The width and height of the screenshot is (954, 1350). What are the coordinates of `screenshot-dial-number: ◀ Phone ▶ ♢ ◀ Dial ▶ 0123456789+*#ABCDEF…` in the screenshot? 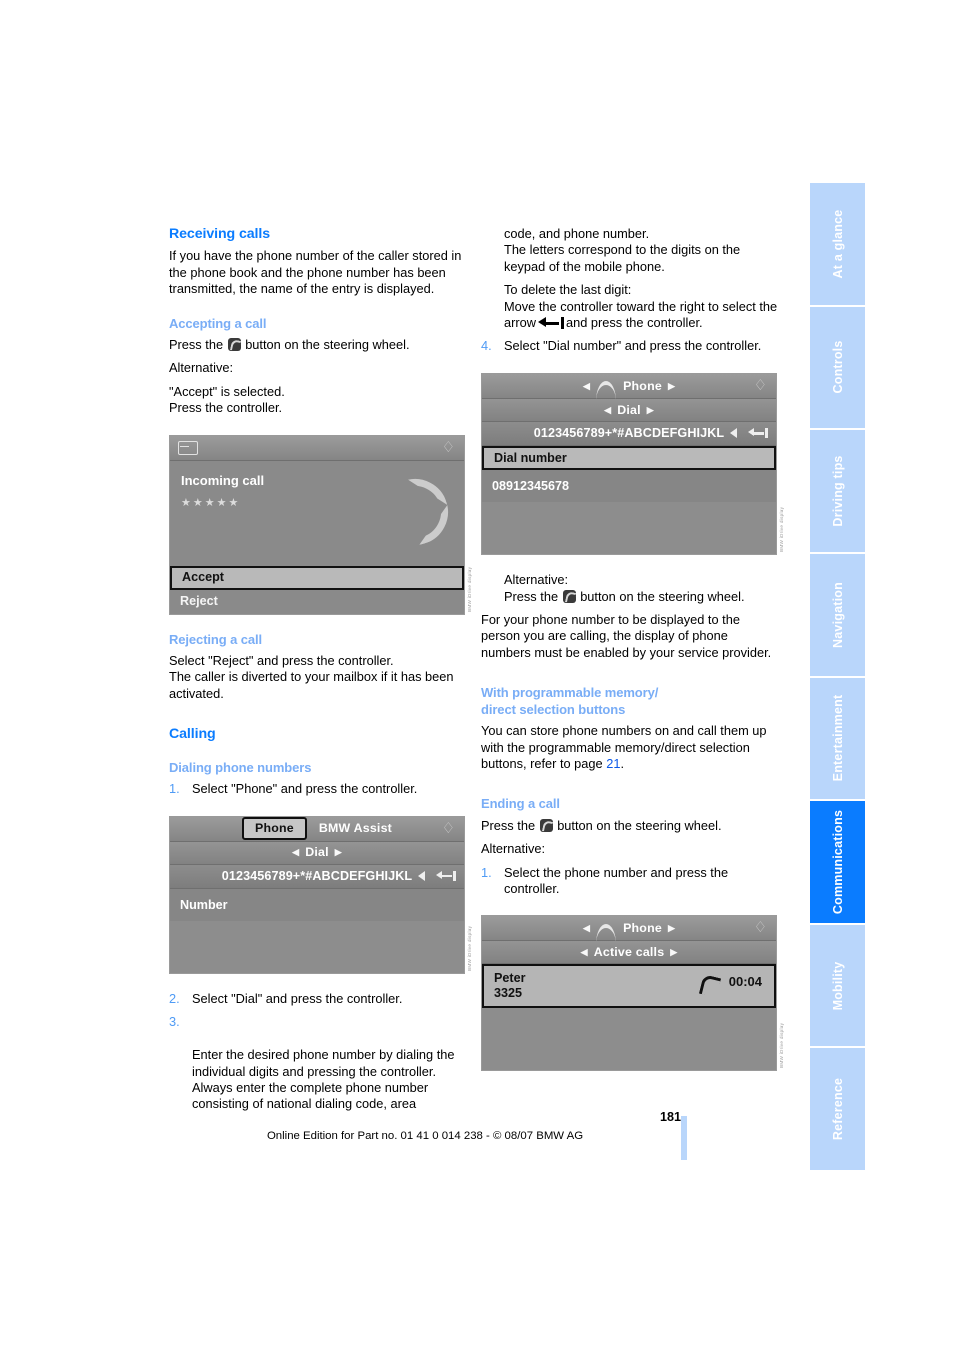 It's located at (632, 464).